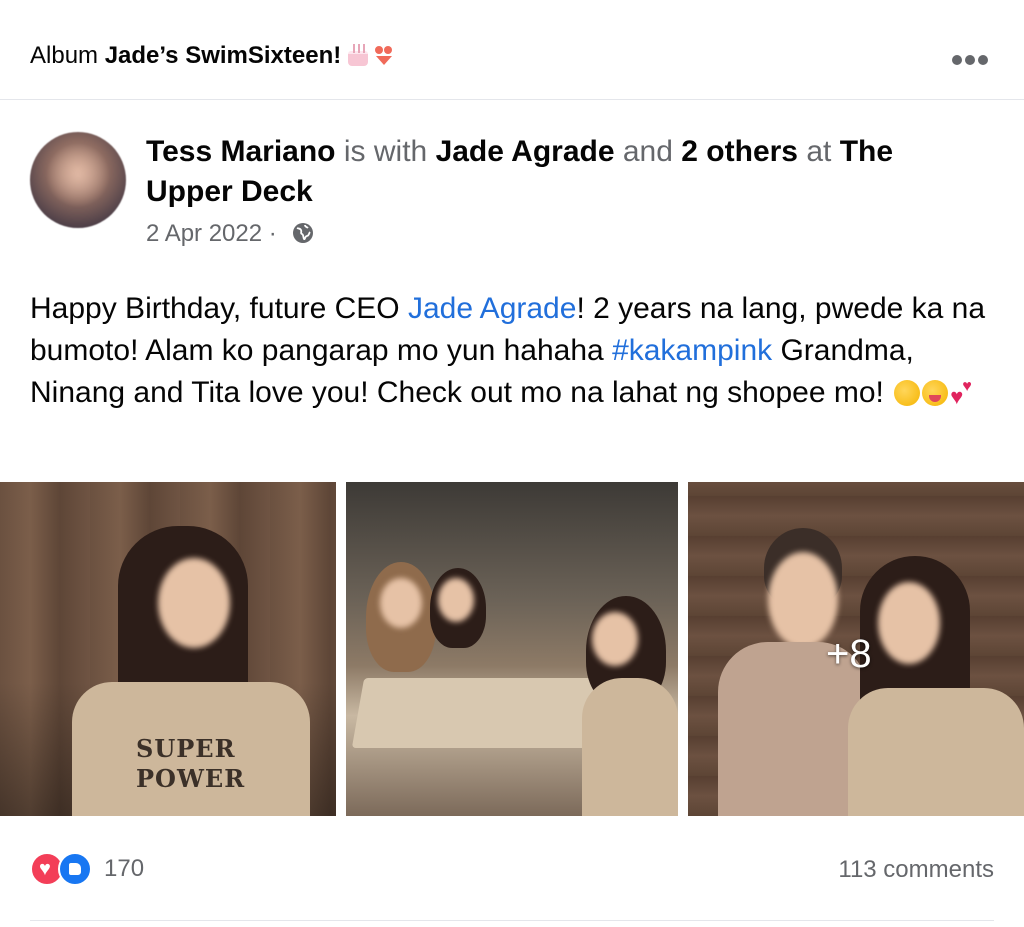  Describe the element at coordinates (124, 868) in the screenshot. I see `reaction-count: 170` at that location.